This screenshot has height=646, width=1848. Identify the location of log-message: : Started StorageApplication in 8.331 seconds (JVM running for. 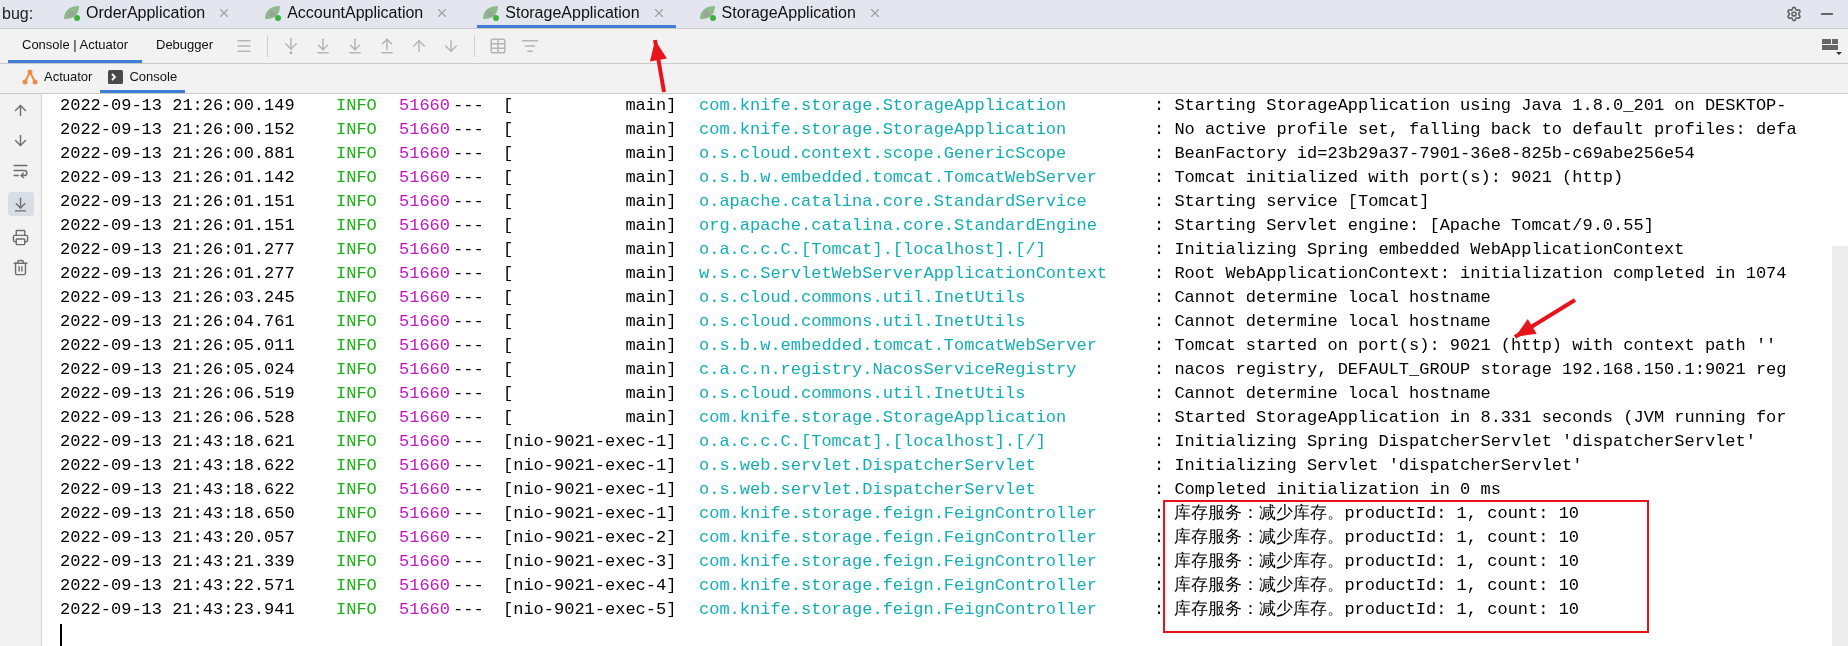
(1470, 418).